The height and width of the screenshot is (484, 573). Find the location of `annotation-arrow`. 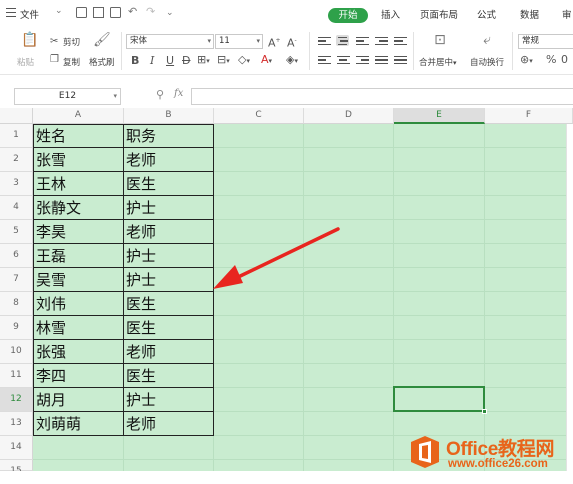

annotation-arrow is located at coordinates (276, 258).